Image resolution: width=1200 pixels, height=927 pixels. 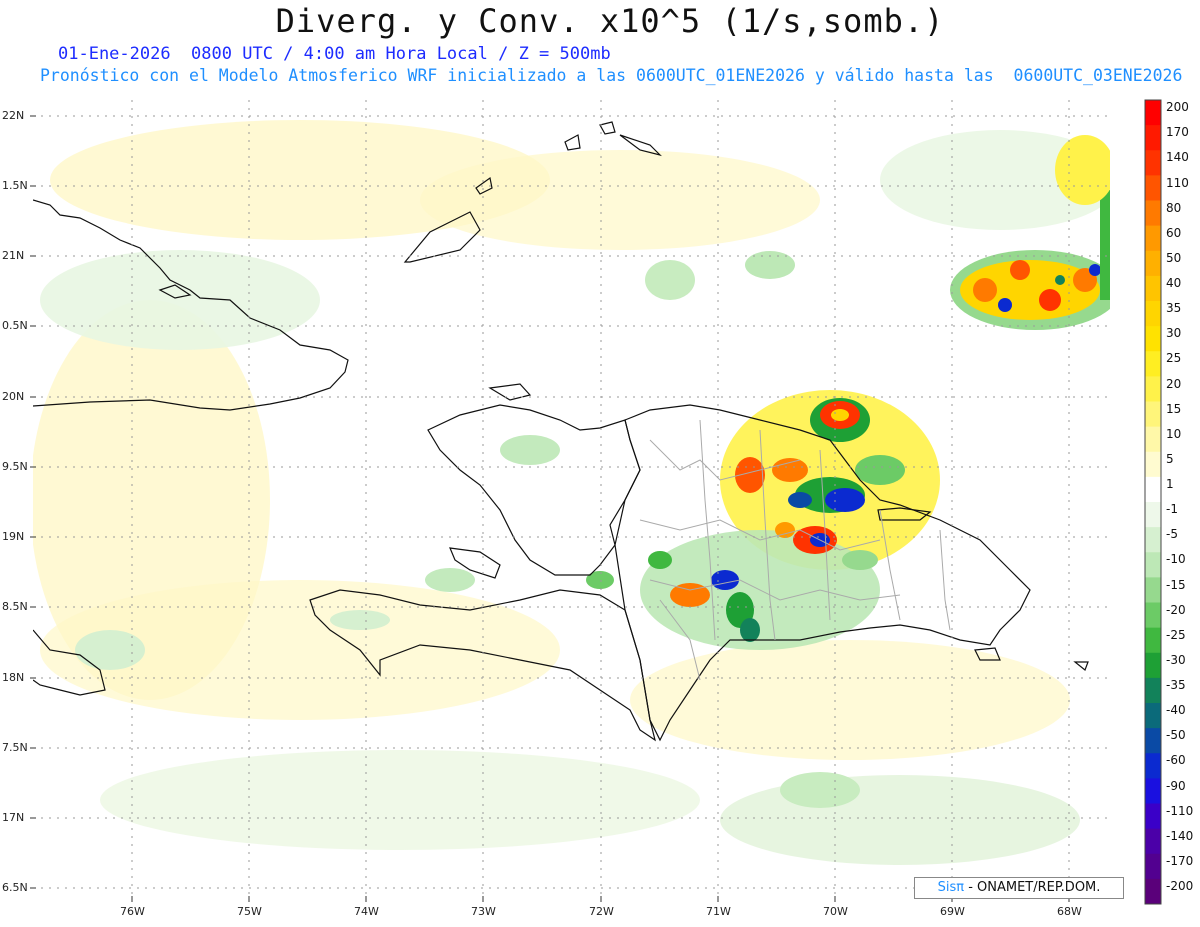 I want to click on lon-label: 69W, so click(x=952, y=911).